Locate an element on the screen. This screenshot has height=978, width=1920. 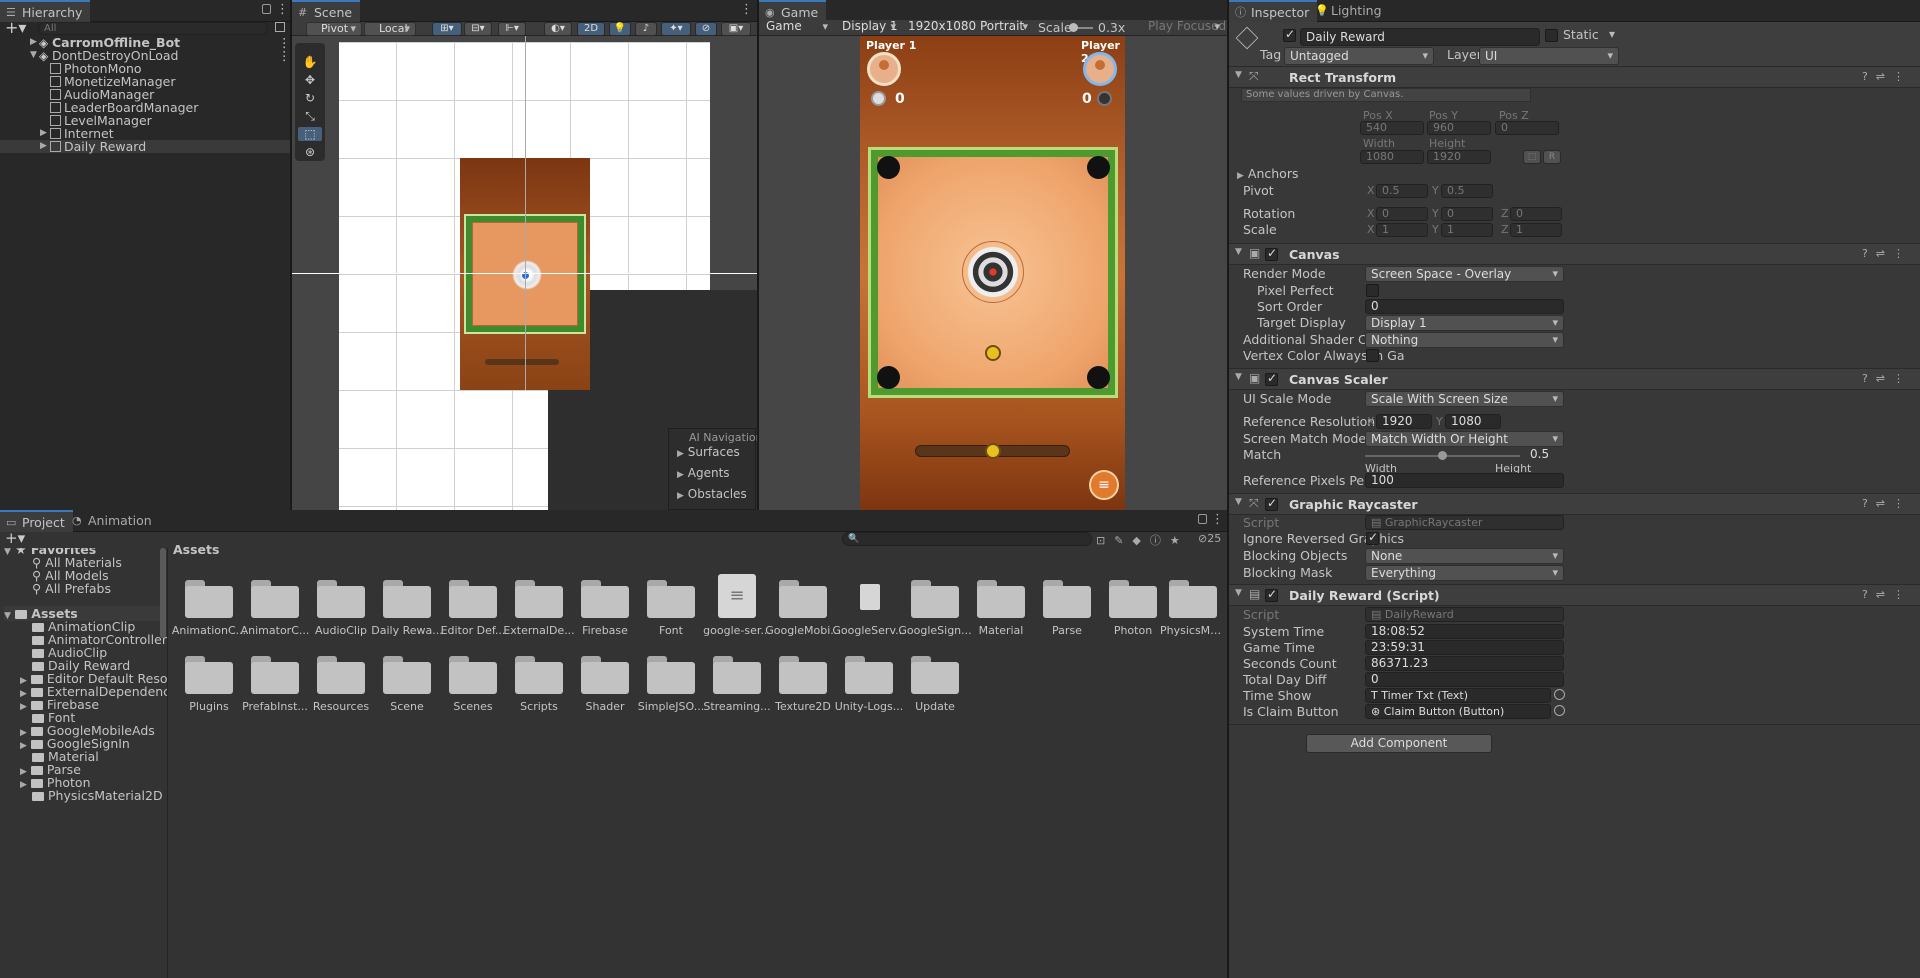
canvas-enabled-checkbox is located at coordinates (1271, 253).